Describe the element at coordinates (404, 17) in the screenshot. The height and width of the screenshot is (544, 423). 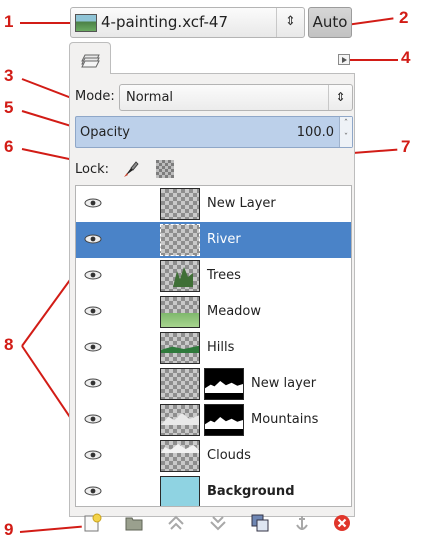
I see `callout-2: 2` at that location.